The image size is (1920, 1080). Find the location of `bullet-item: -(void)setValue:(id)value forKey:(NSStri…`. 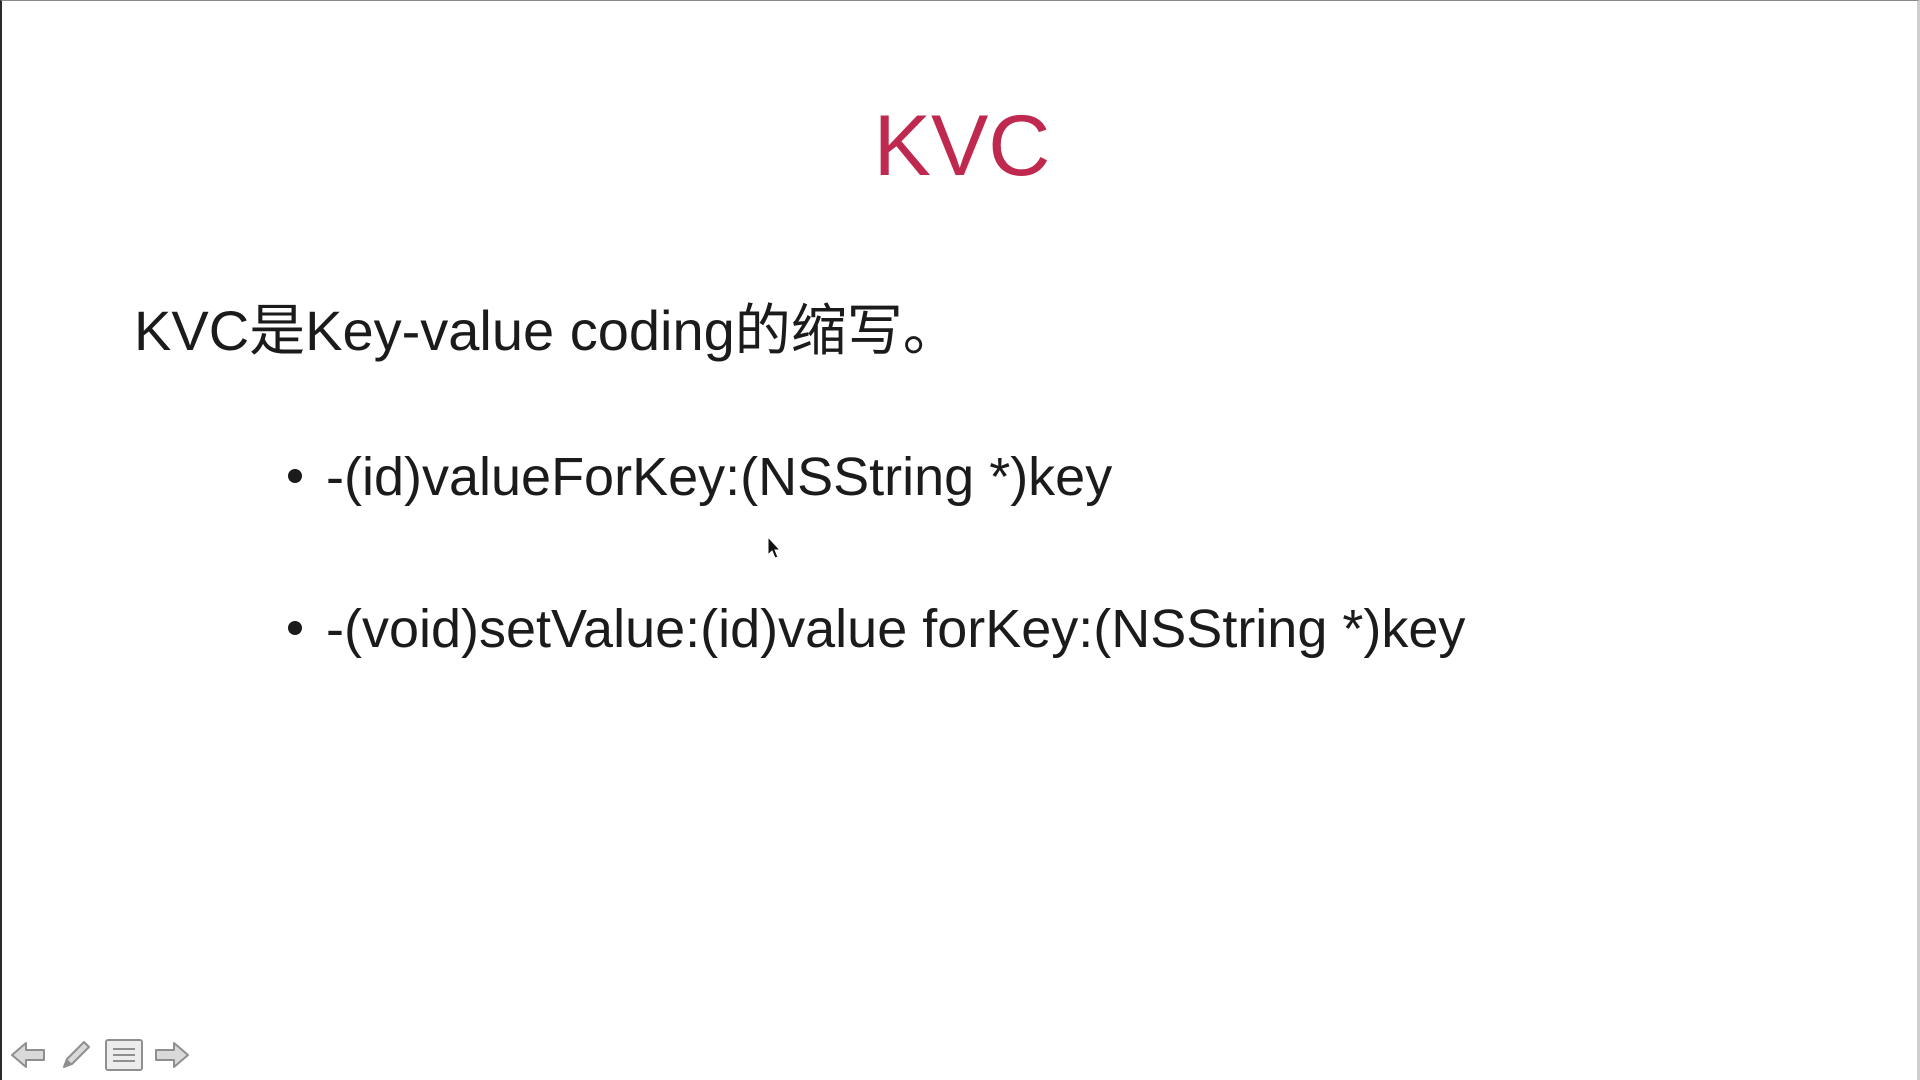

bullet-item: -(void)setValue:(id)value forKey:(NSStri… is located at coordinates (873, 629).